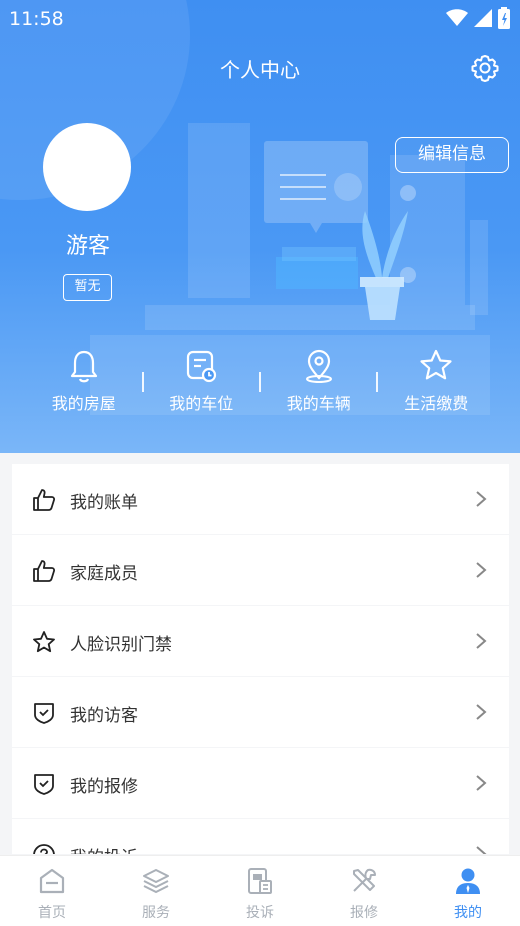 Image resolution: width=520 pixels, height=926 pixels. I want to click on user-icon, so click(468, 881).